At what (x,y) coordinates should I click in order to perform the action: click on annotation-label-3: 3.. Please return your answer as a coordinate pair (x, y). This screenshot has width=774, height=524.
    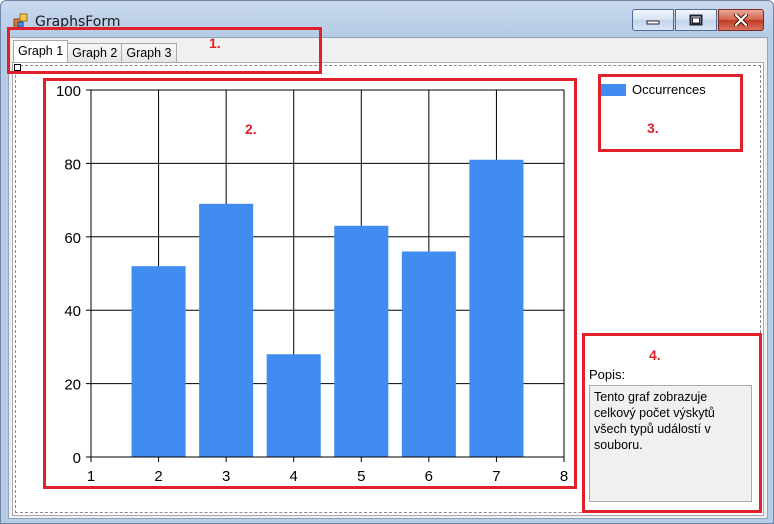
    Looking at the image, I should click on (653, 128).